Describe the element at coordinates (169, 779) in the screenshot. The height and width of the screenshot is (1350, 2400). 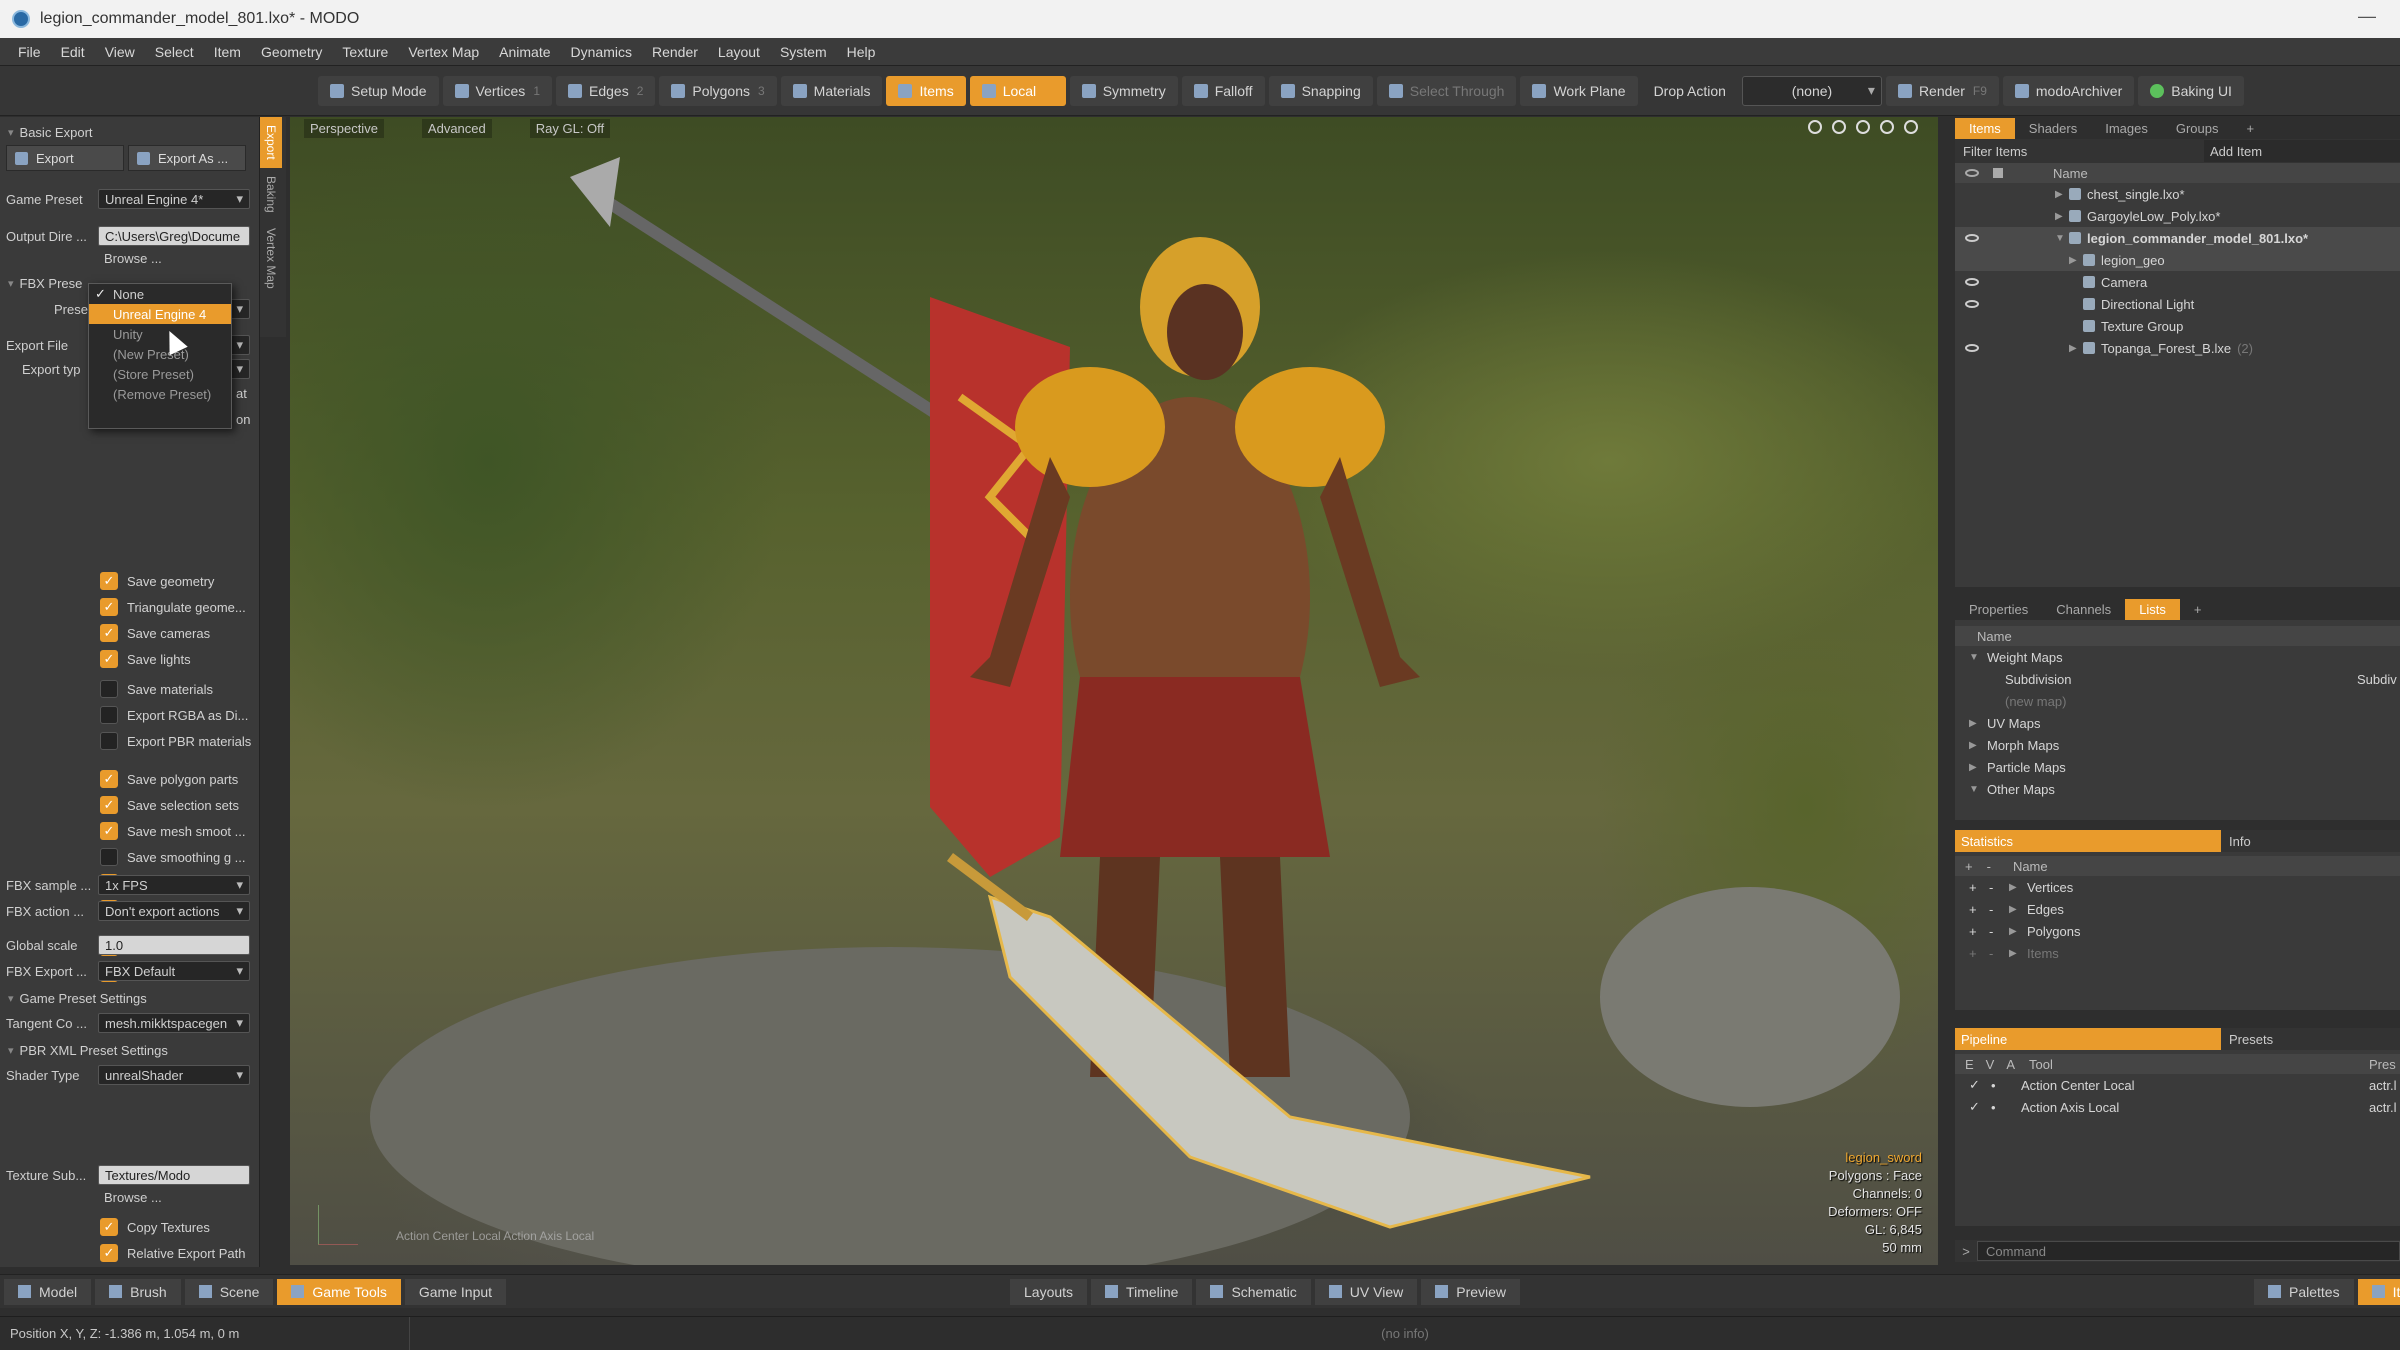
I see `checkbox-save-polygon-parts: ✓ Save polygon parts` at that location.